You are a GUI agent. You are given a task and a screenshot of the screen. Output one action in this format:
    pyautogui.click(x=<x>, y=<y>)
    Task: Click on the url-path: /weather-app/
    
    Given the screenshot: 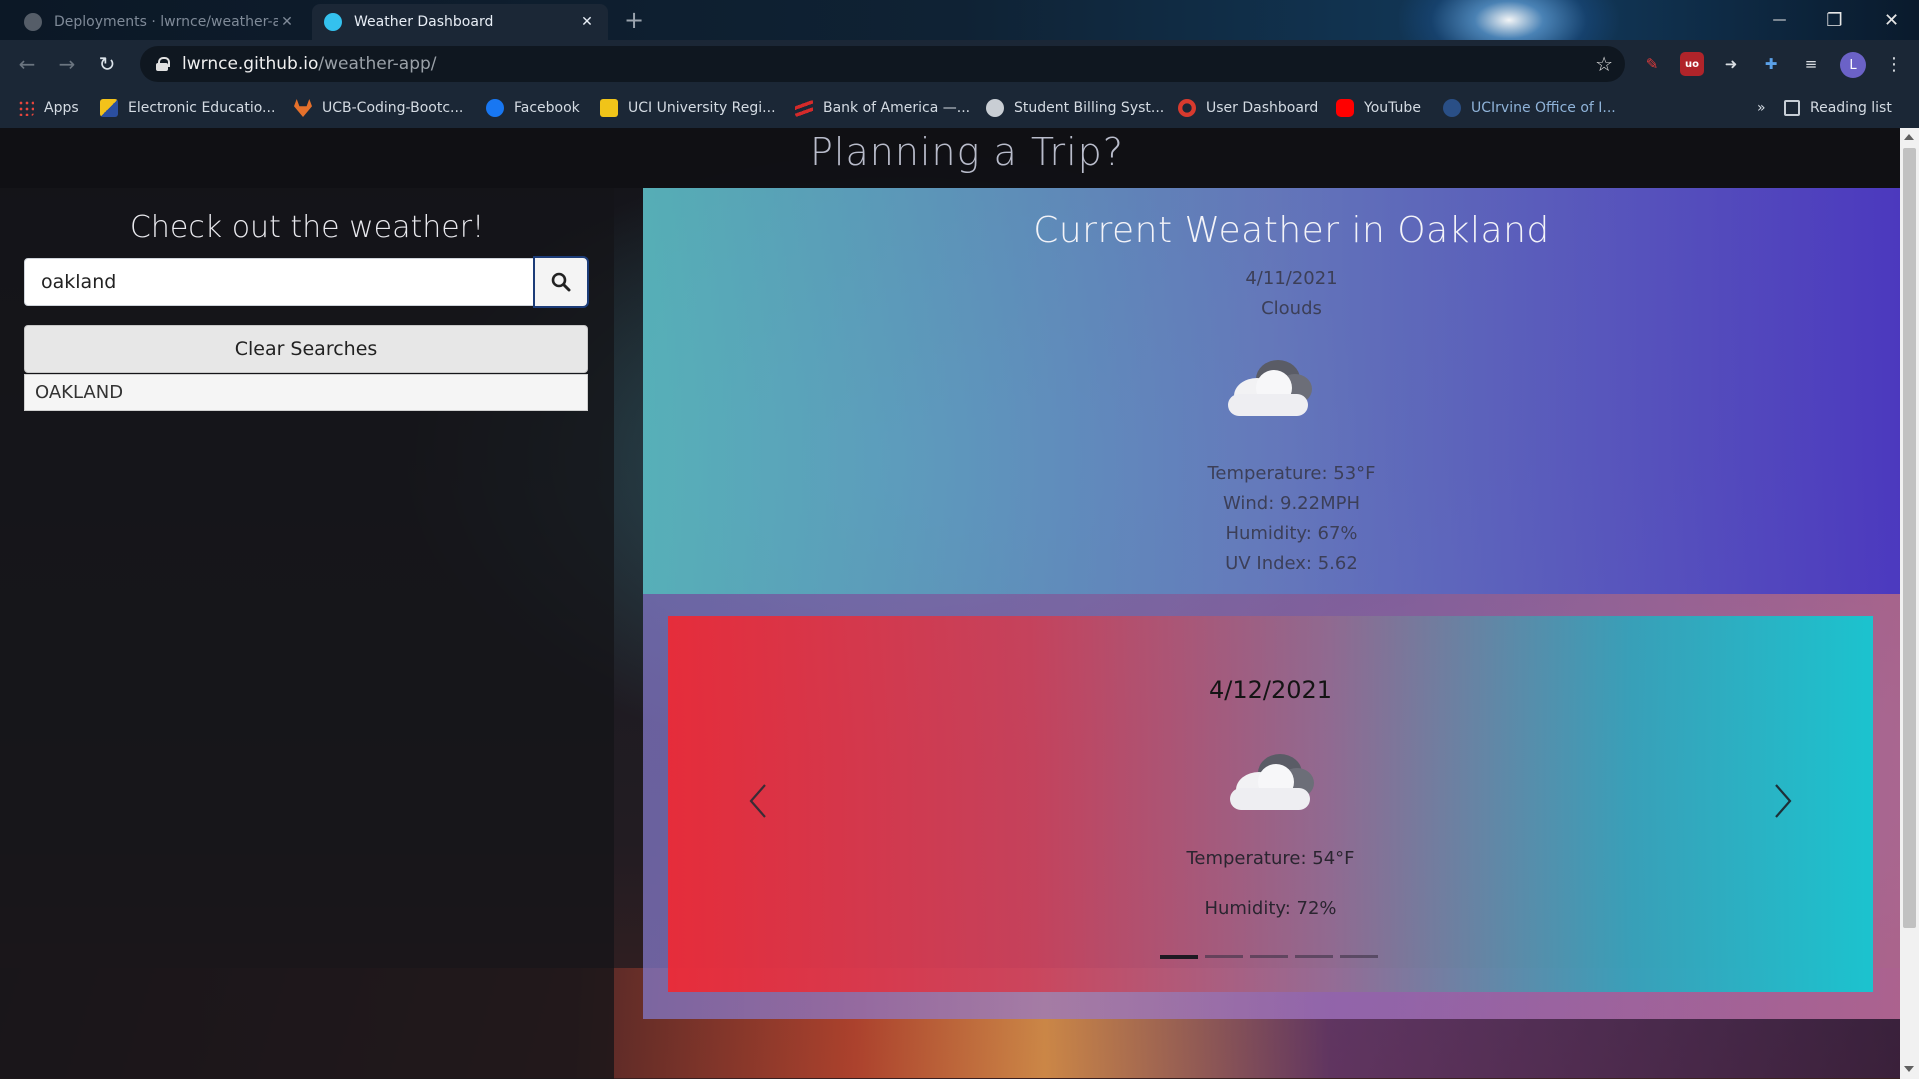 What is the action you would take?
    pyautogui.click(x=377, y=64)
    